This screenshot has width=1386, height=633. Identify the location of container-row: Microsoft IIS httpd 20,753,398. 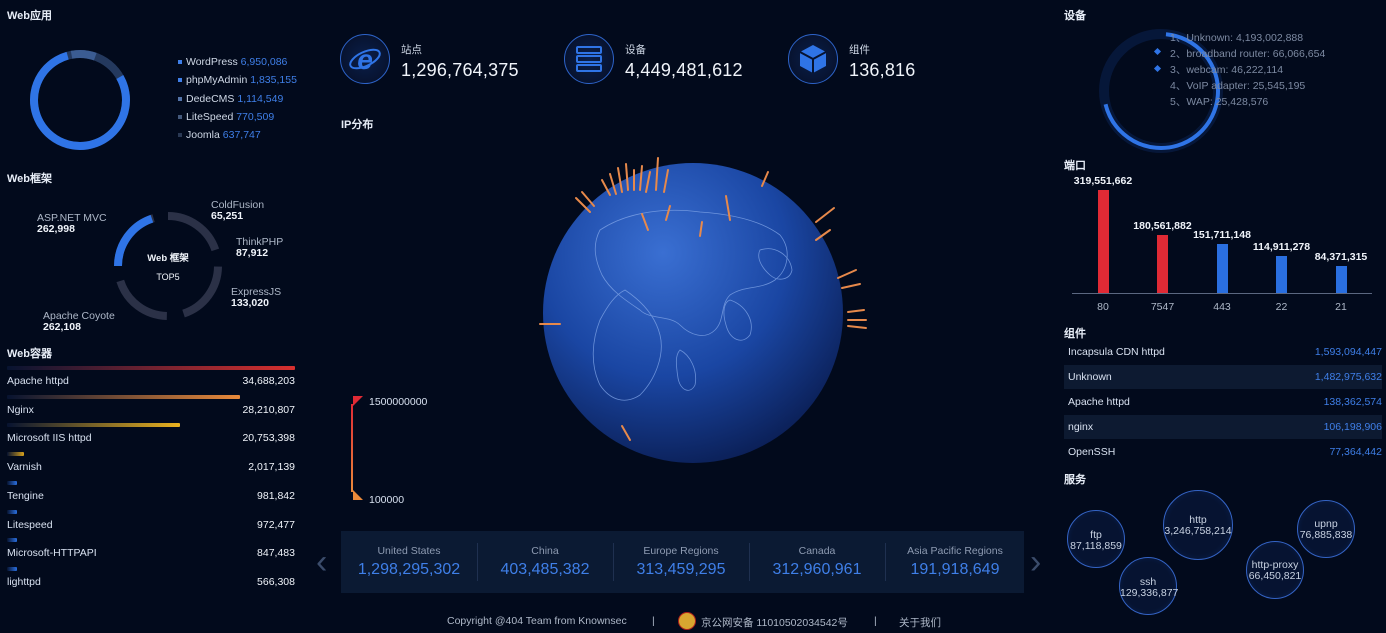
(151, 435).